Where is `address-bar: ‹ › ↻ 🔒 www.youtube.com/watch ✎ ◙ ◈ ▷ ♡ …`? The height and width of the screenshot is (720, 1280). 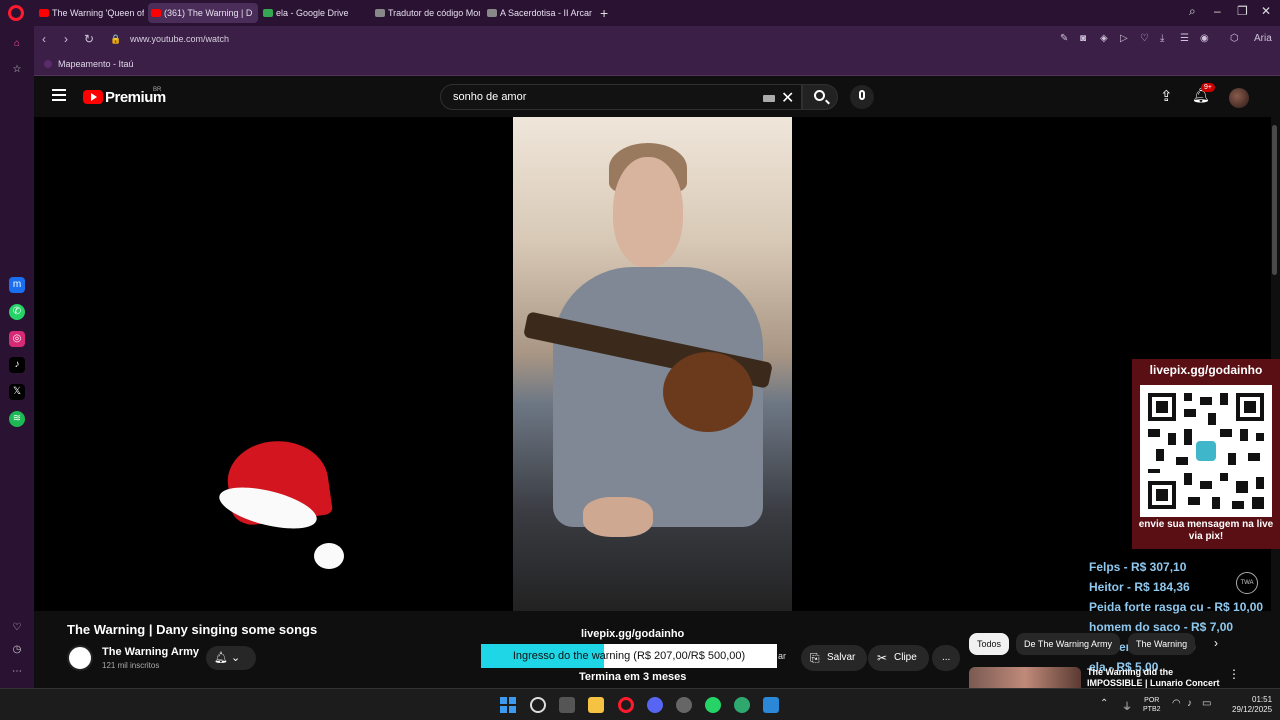 address-bar: ‹ › ↻ 🔒 www.youtube.com/watch ✎ ◙ ◈ ▷ ♡ … is located at coordinates (657, 40).